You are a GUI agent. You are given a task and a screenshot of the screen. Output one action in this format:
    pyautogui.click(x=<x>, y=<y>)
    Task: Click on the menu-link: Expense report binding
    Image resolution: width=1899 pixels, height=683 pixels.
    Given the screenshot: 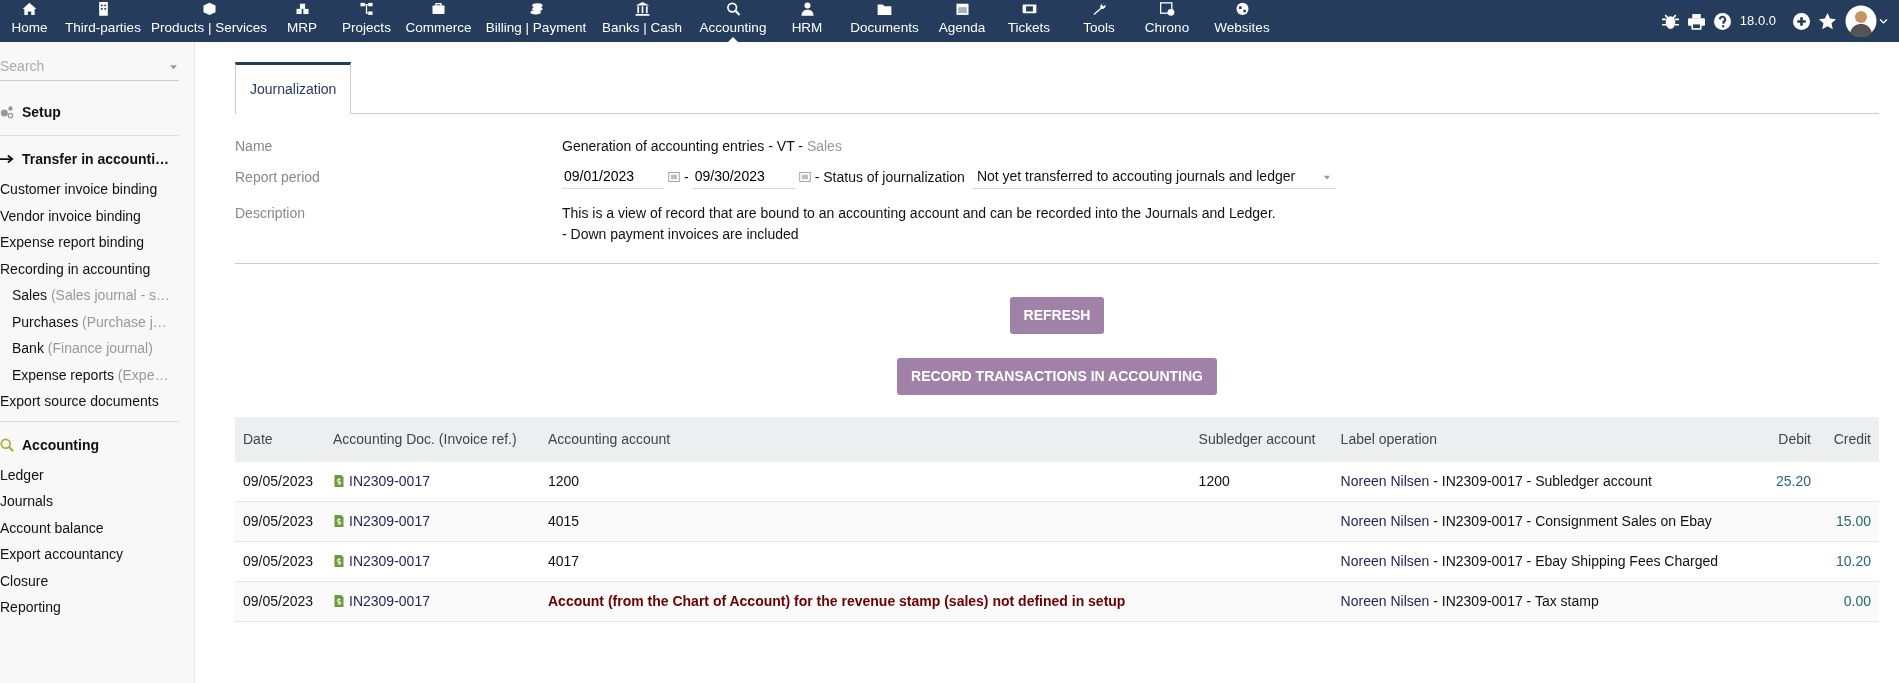 What is the action you would take?
    pyautogui.click(x=97, y=242)
    